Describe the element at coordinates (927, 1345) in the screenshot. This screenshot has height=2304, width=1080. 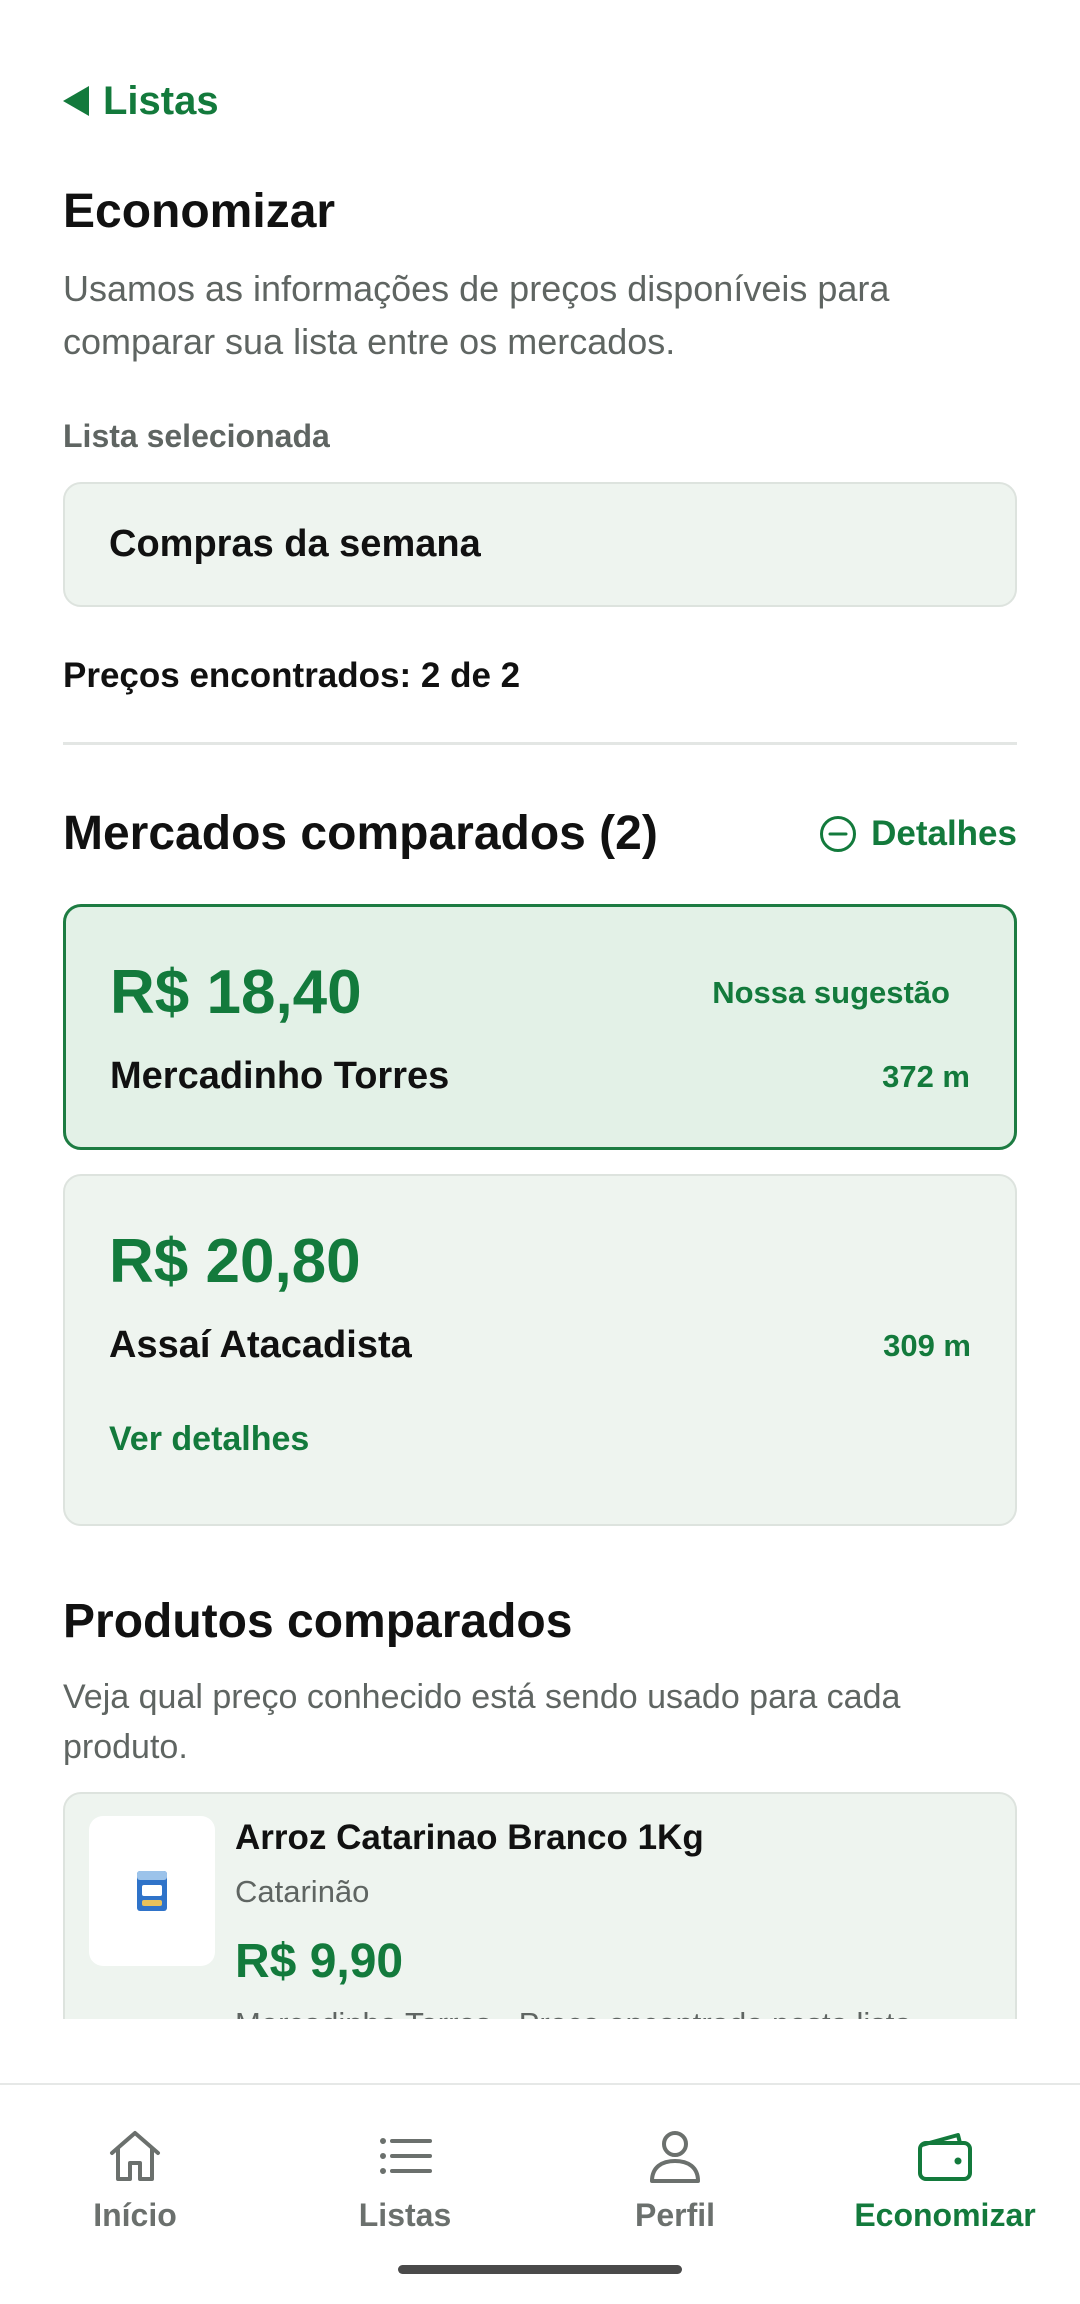
I see `market-distance: 309 m` at that location.